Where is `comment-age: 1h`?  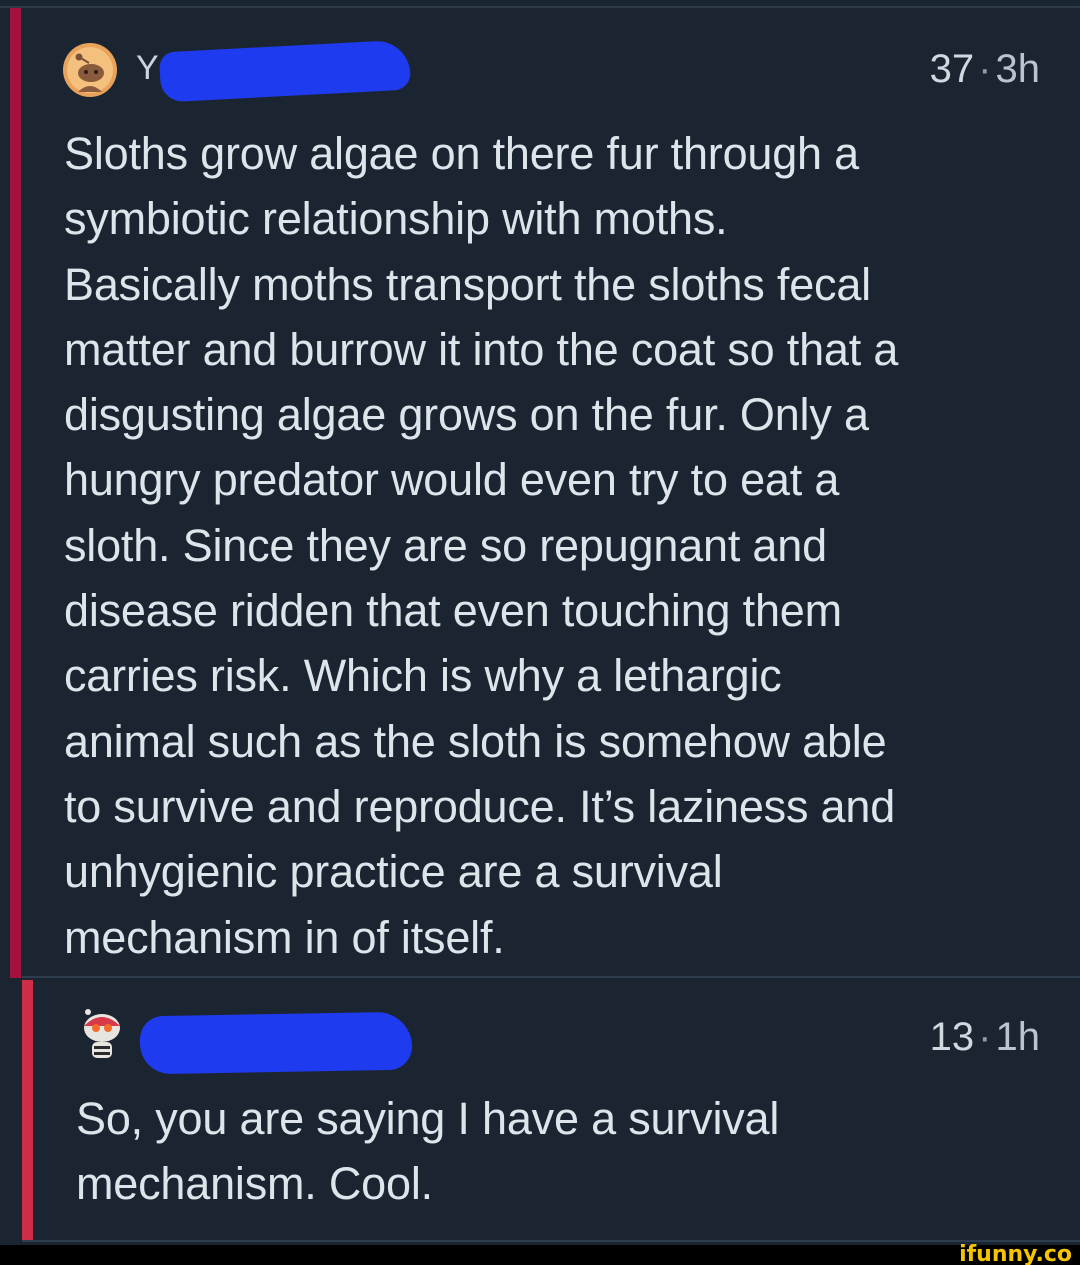 comment-age: 1h is located at coordinates (1018, 1037).